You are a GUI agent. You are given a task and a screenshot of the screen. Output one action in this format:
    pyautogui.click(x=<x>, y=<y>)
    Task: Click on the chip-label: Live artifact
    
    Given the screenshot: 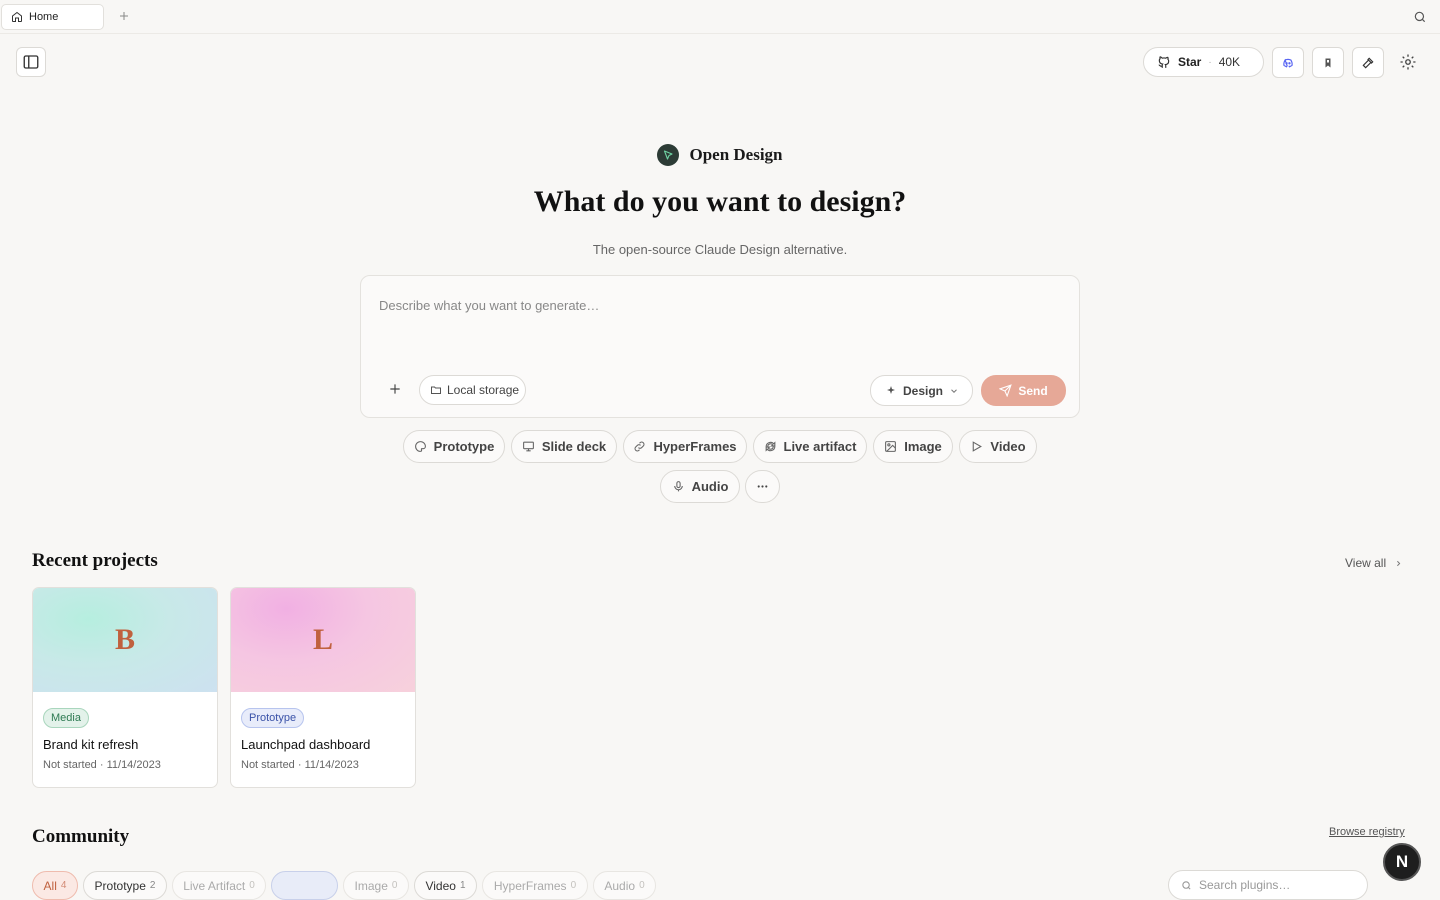 What is the action you would take?
    pyautogui.click(x=820, y=446)
    